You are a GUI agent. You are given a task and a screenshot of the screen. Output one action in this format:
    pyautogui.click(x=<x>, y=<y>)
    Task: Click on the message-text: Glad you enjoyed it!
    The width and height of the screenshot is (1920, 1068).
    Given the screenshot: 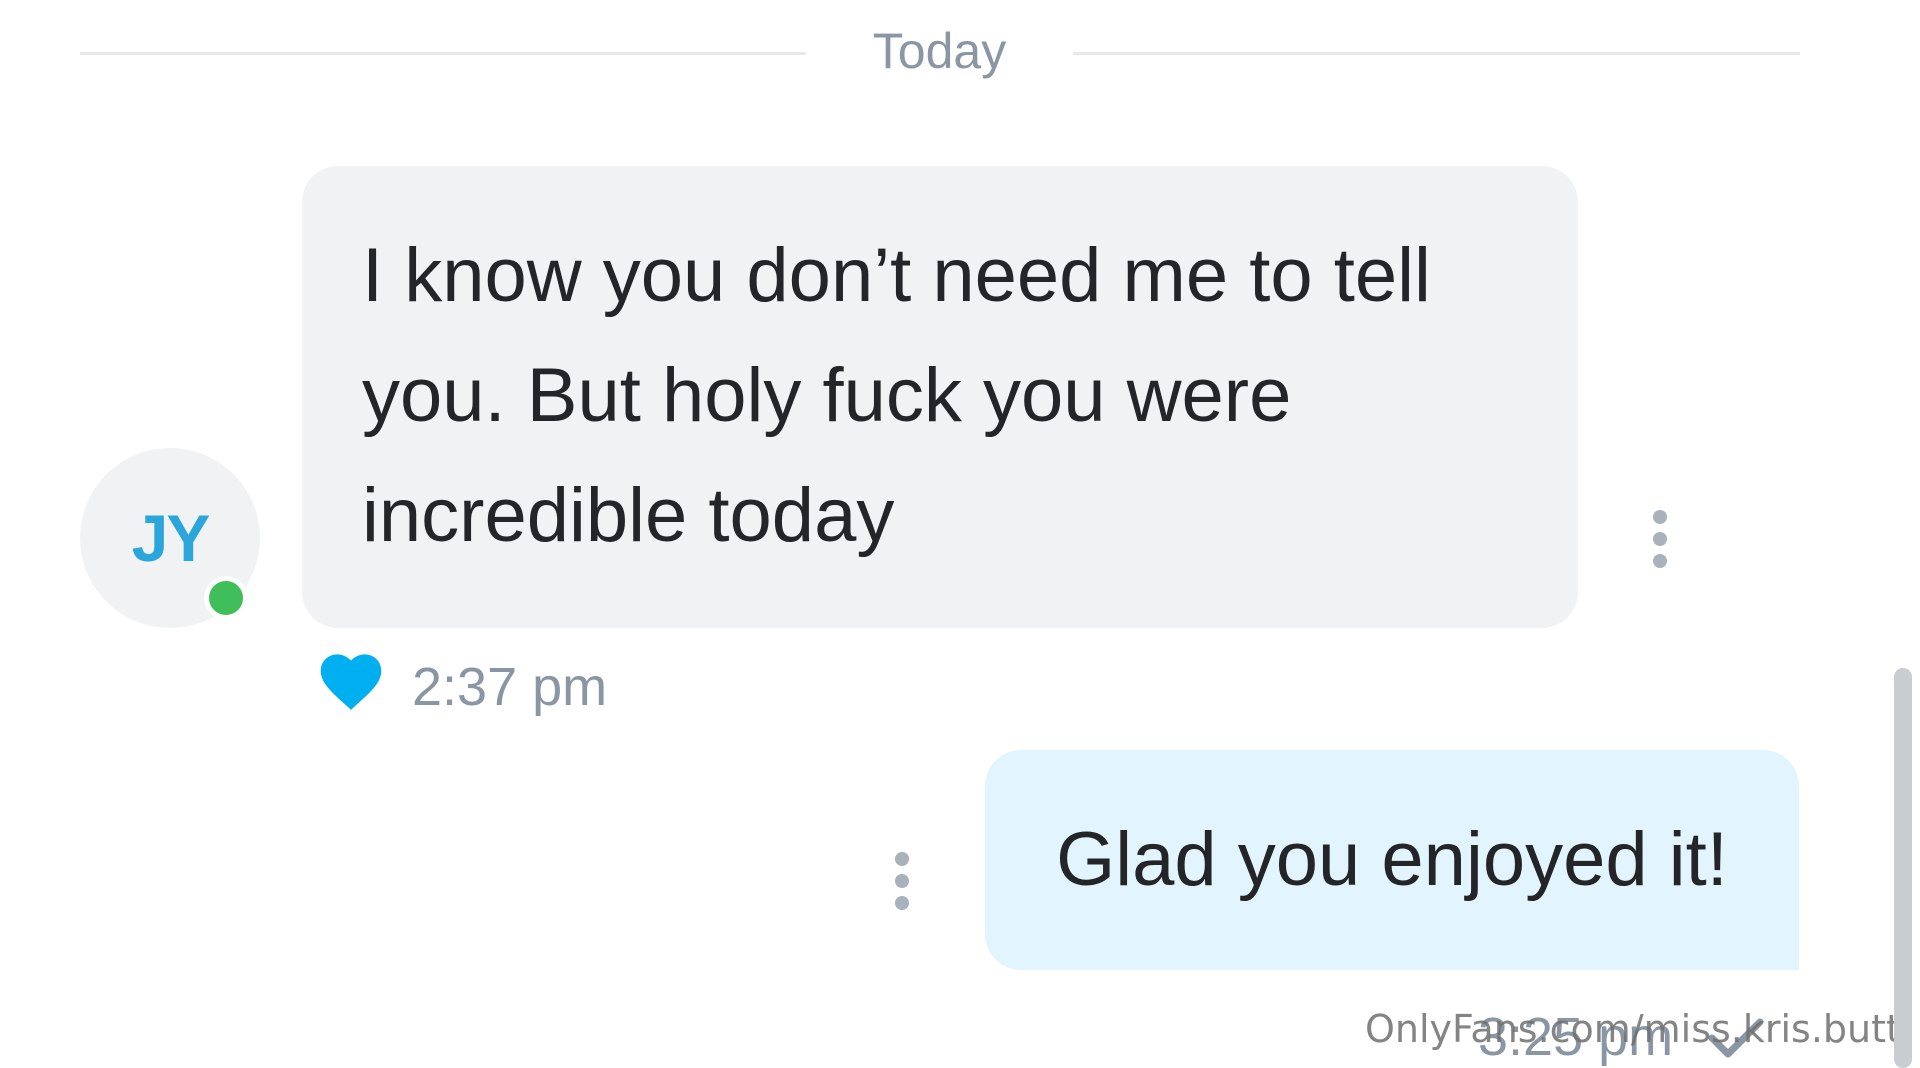 What is the action you would take?
    pyautogui.click(x=1392, y=859)
    